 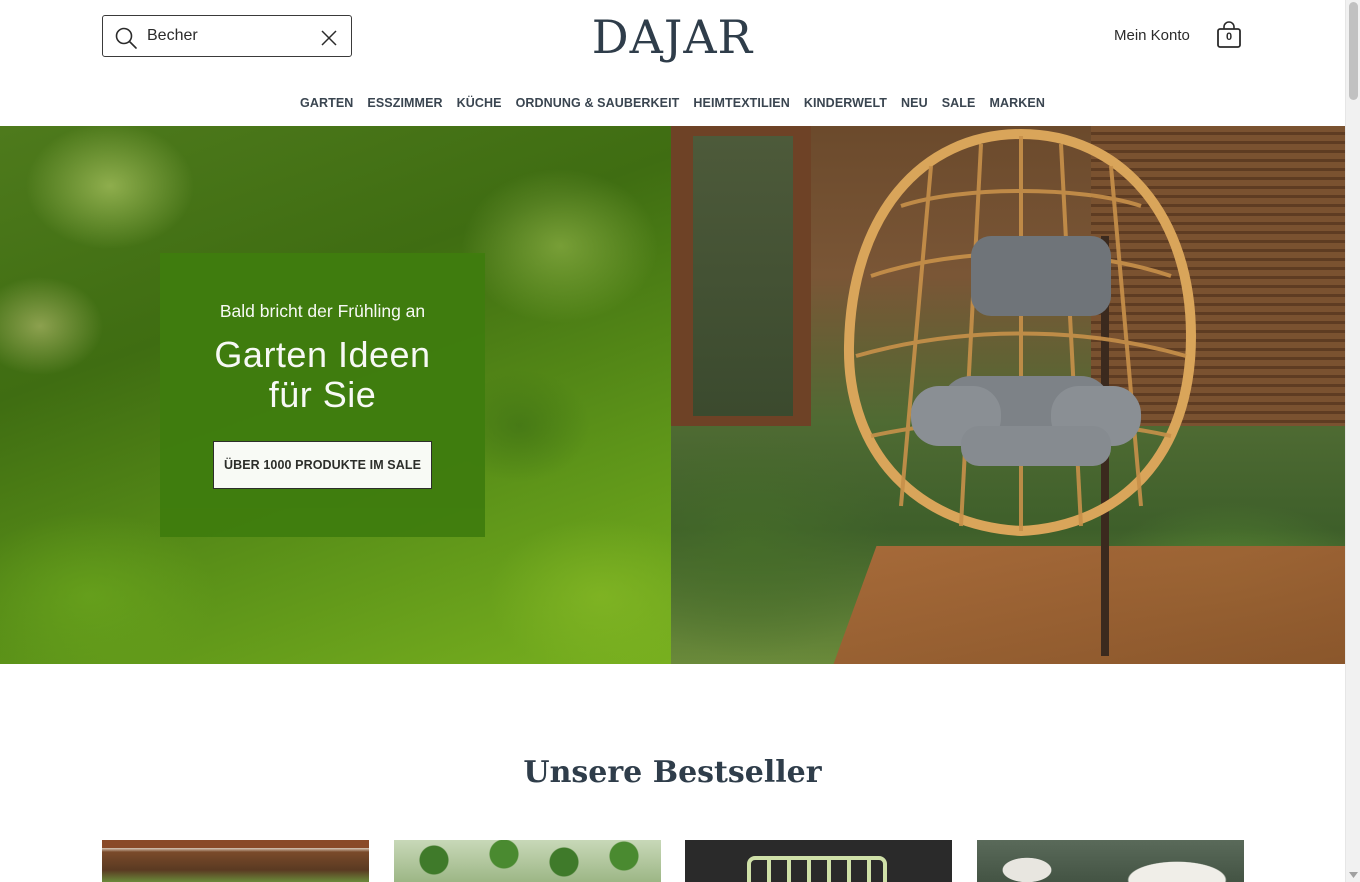 I want to click on nav-item-kinderwelt: KINDERWELT, so click(x=845, y=104).